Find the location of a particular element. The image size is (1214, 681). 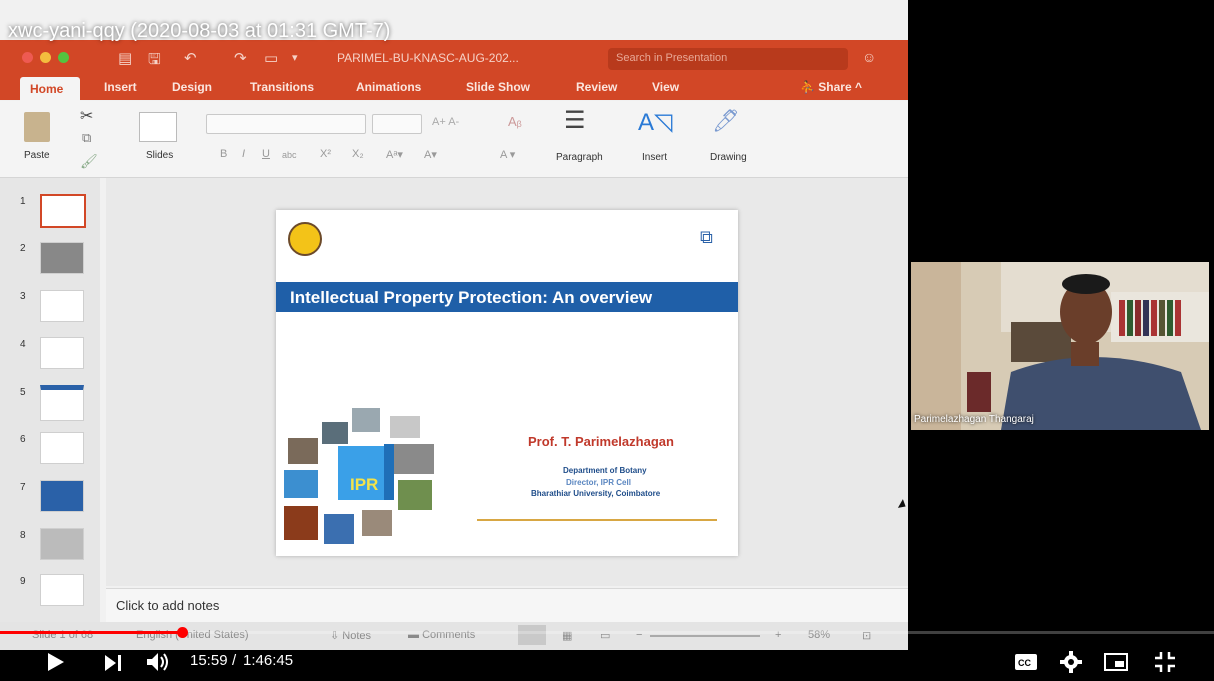

next-video-icon is located at coordinates (114, 663).